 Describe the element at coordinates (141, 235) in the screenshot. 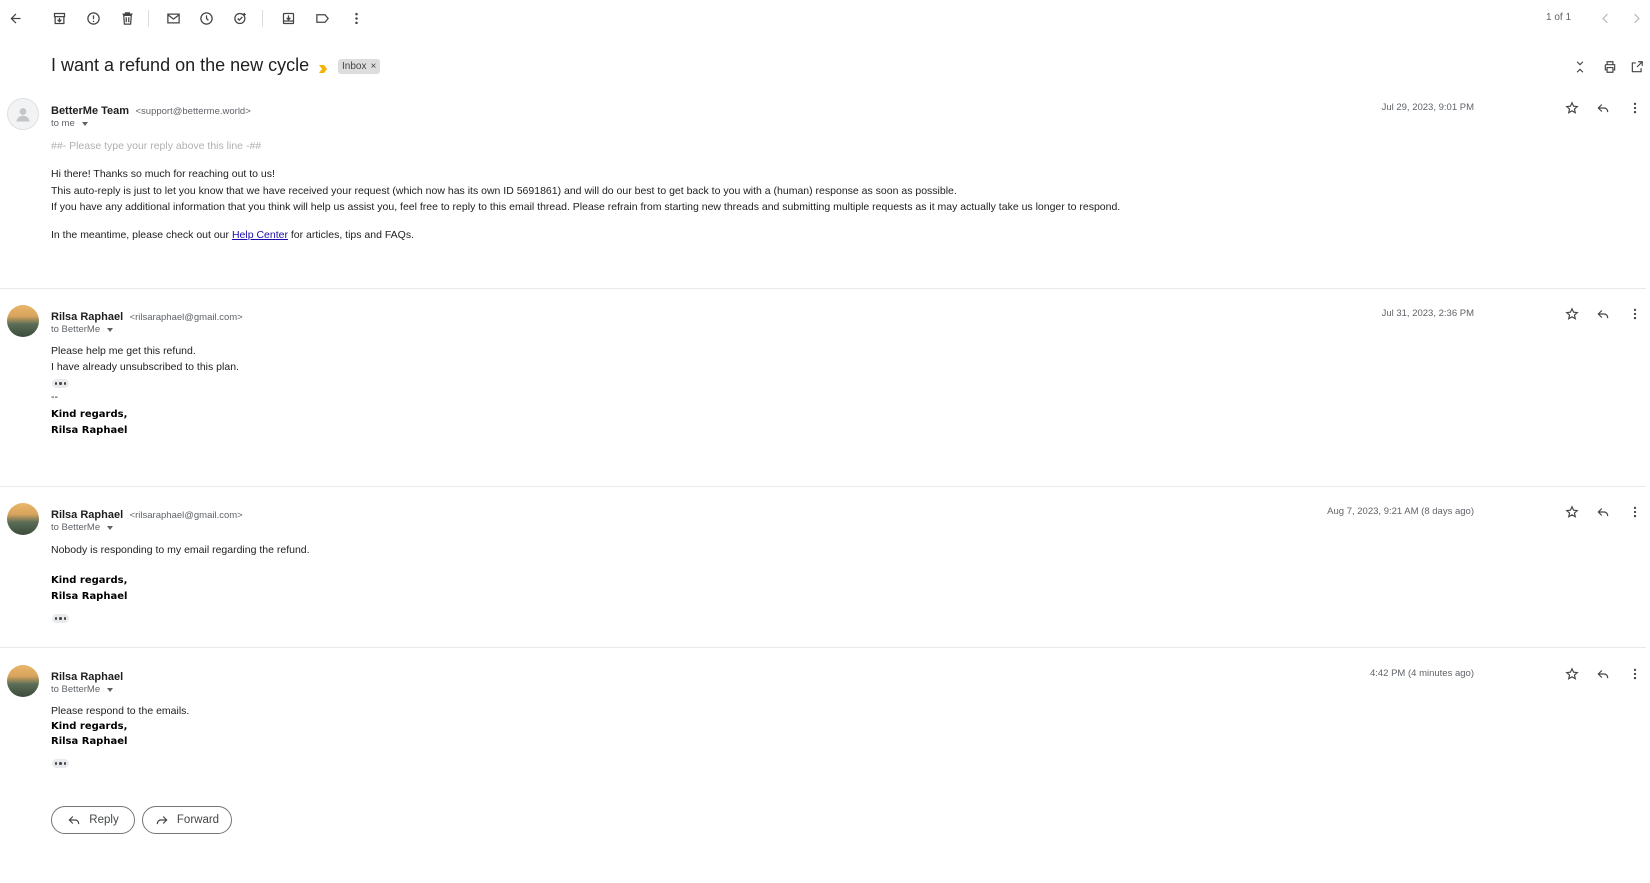

I see `meantime-prefix: In the meantime, please check out our` at that location.